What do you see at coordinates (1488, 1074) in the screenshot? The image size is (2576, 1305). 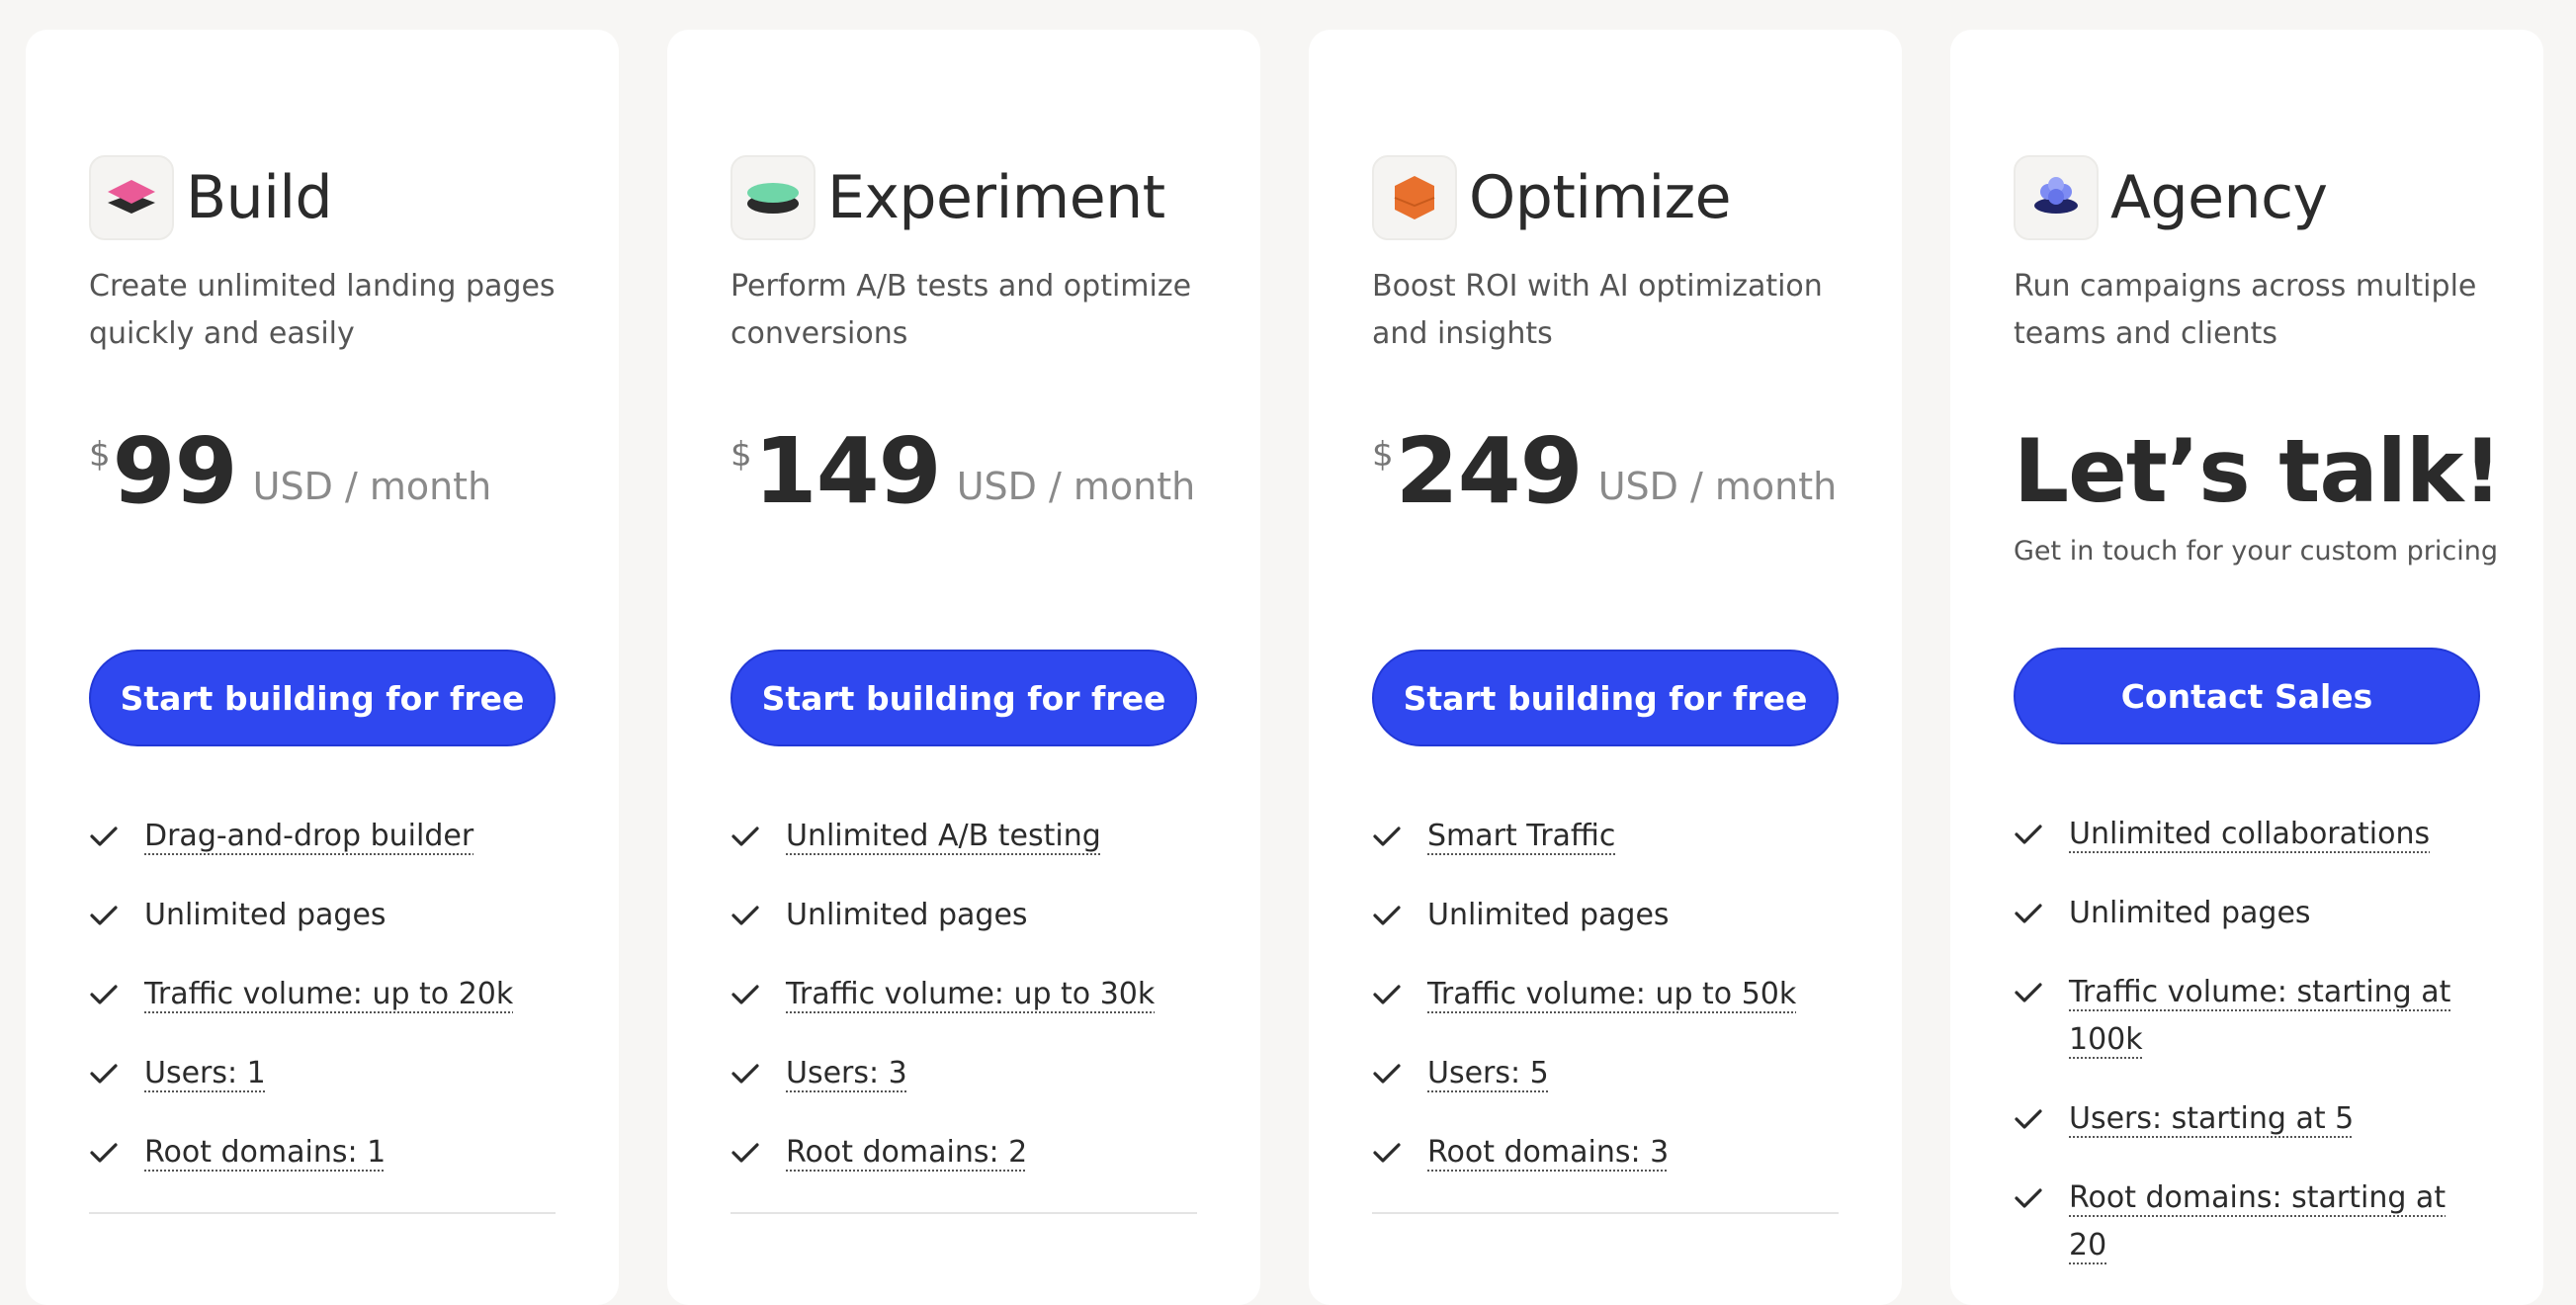 I see `feature-label: Users: 5` at bounding box center [1488, 1074].